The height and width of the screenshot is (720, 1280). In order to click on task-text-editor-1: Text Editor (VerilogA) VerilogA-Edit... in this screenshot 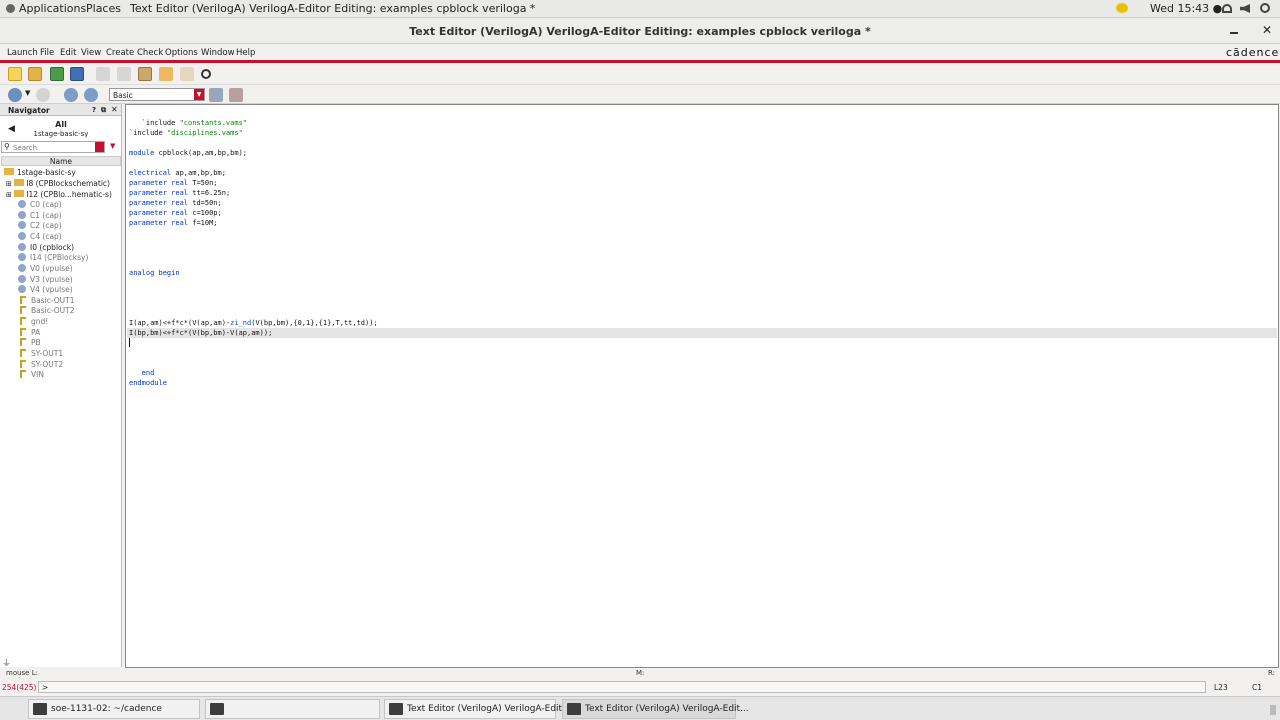, I will do `click(477, 709)`.